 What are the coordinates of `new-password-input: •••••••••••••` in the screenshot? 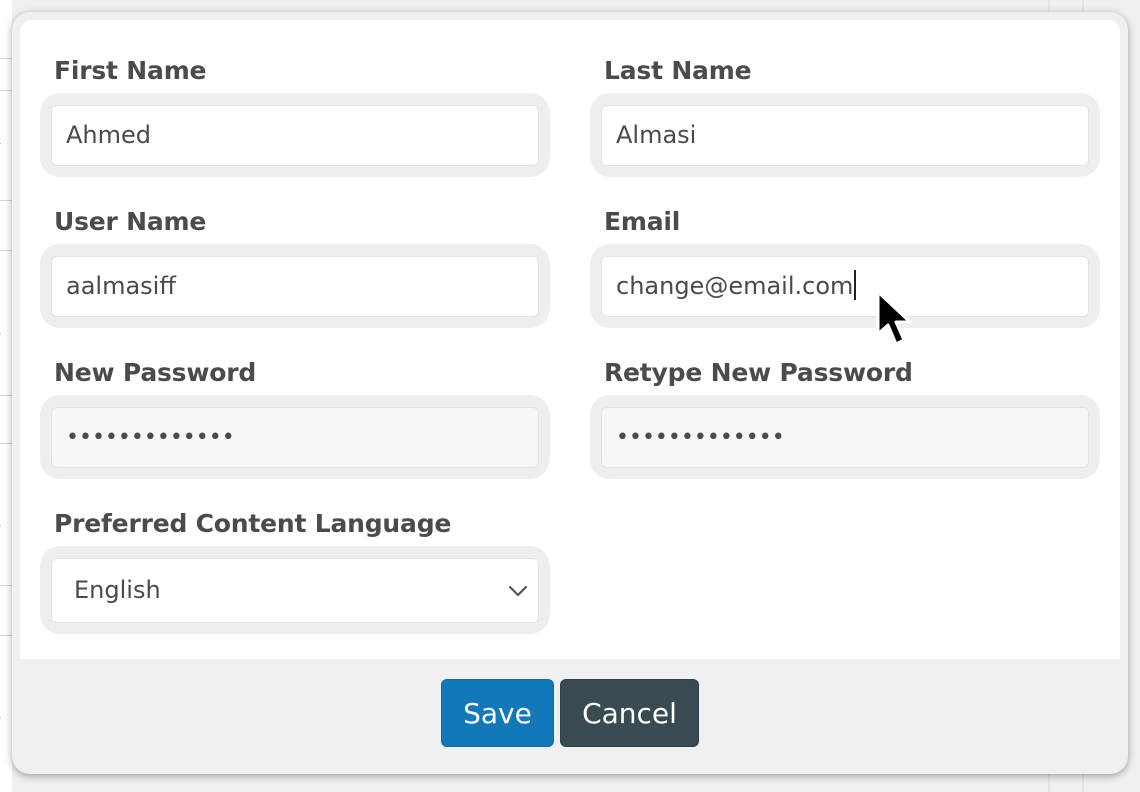 It's located at (295, 437).